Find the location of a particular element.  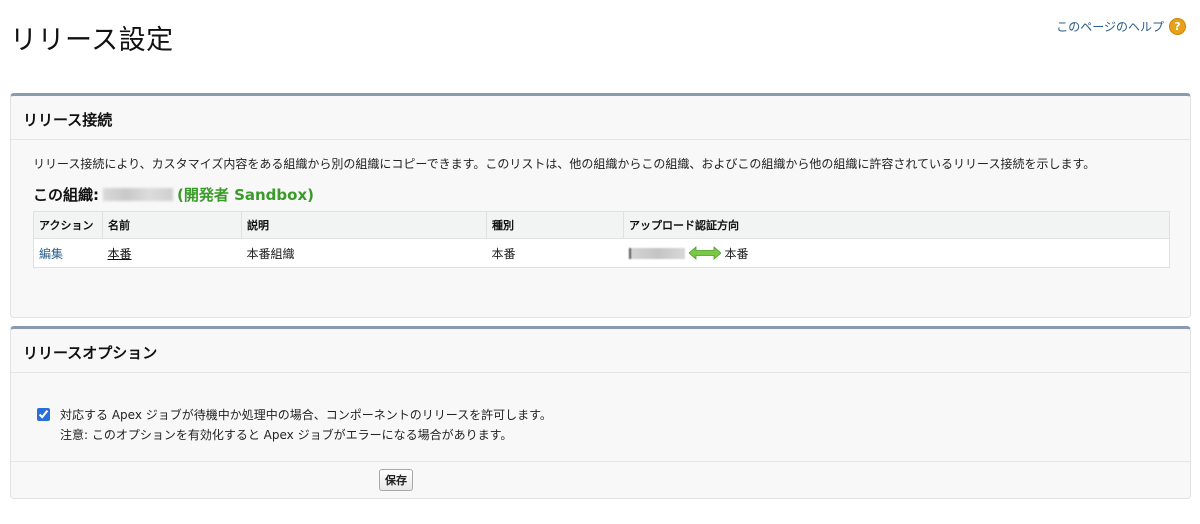

edit-link: 編集 is located at coordinates (51, 254).